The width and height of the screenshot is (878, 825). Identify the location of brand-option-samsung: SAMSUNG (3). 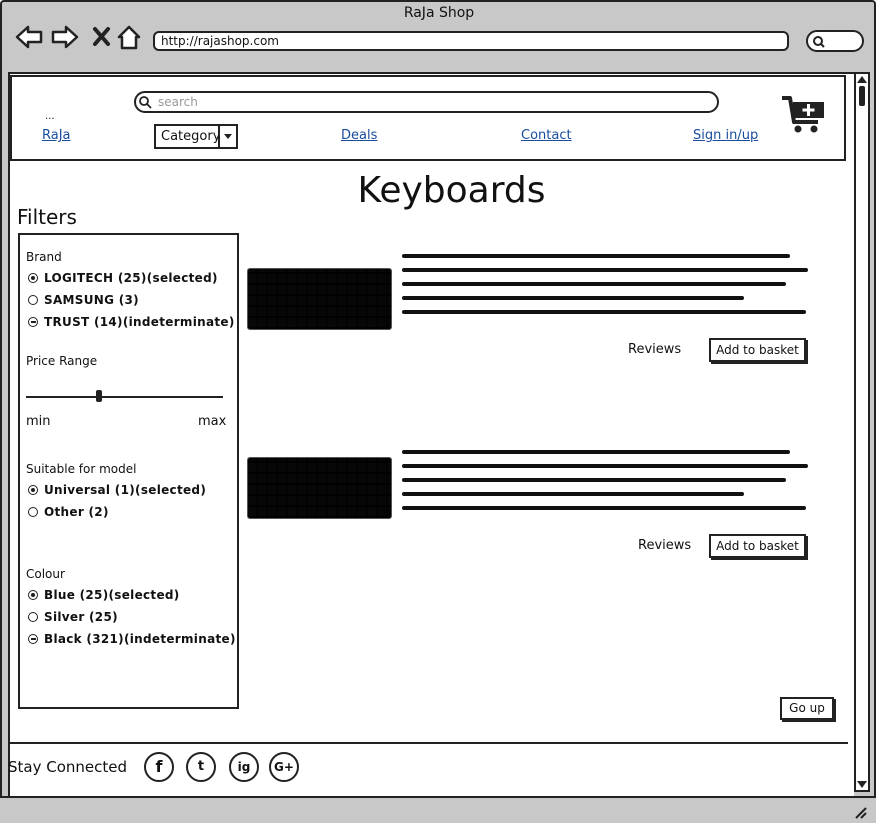
(83, 300).